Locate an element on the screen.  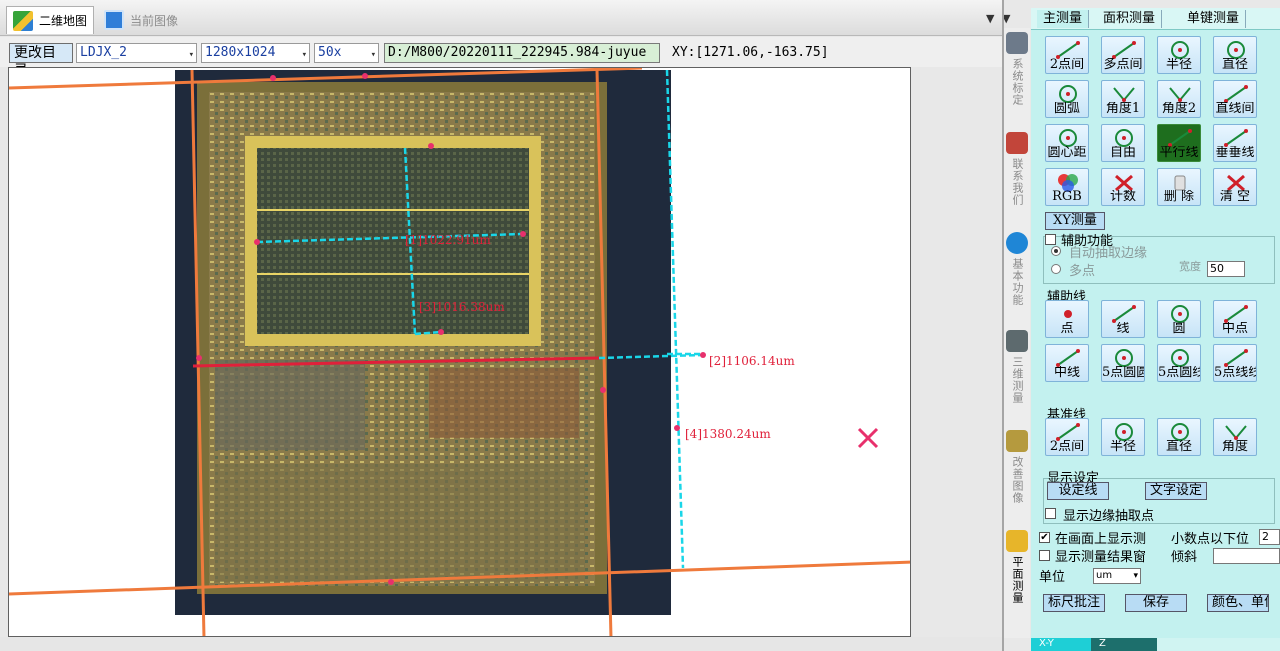
tab-current-image: 当前图像 is located at coordinates (141, 20).